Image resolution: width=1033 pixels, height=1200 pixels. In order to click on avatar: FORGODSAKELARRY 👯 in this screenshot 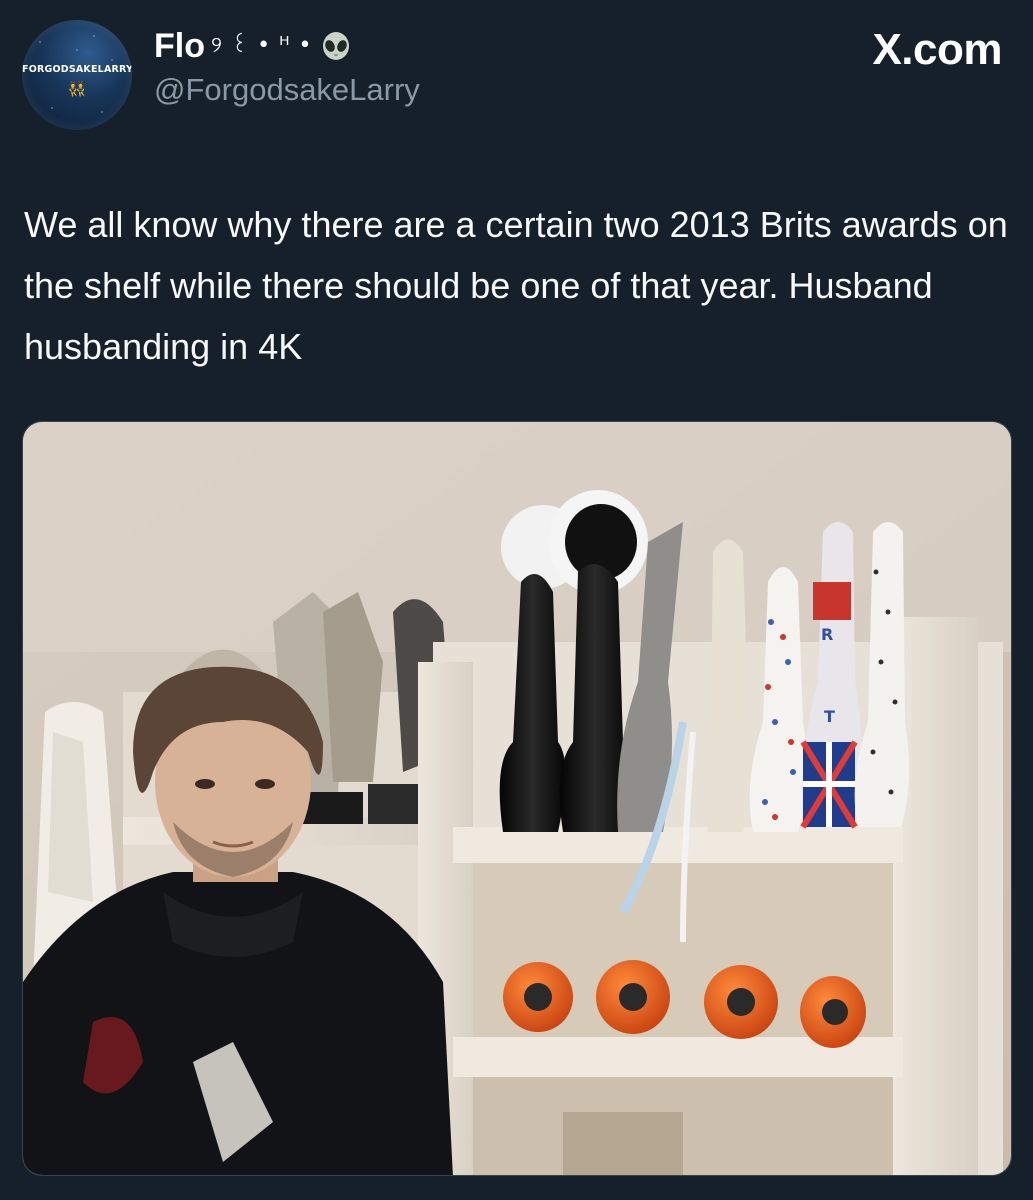, I will do `click(77, 75)`.